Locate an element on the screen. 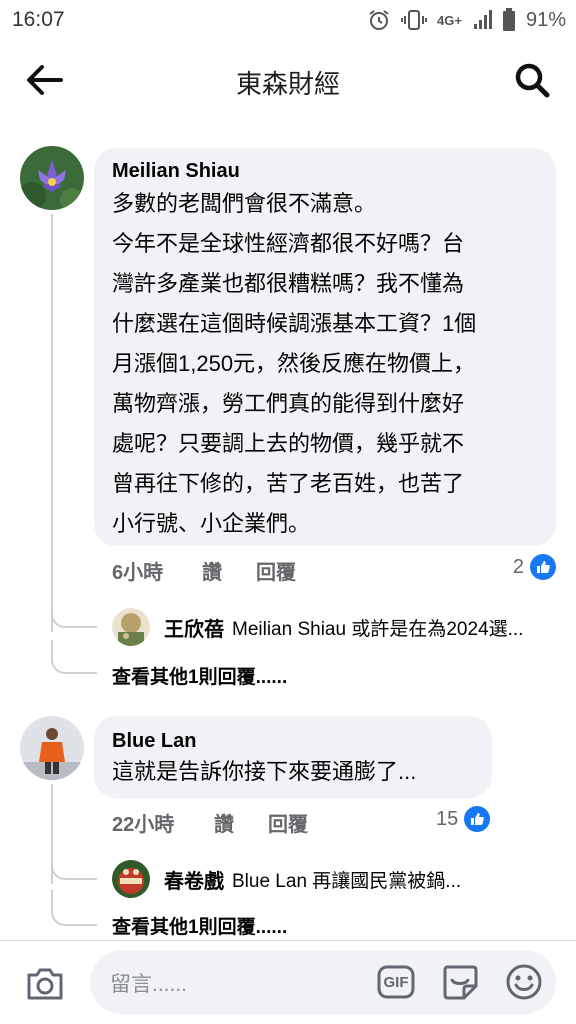 Image resolution: width=576 pixels, height=1024 pixels. emoji-button is located at coordinates (524, 982).